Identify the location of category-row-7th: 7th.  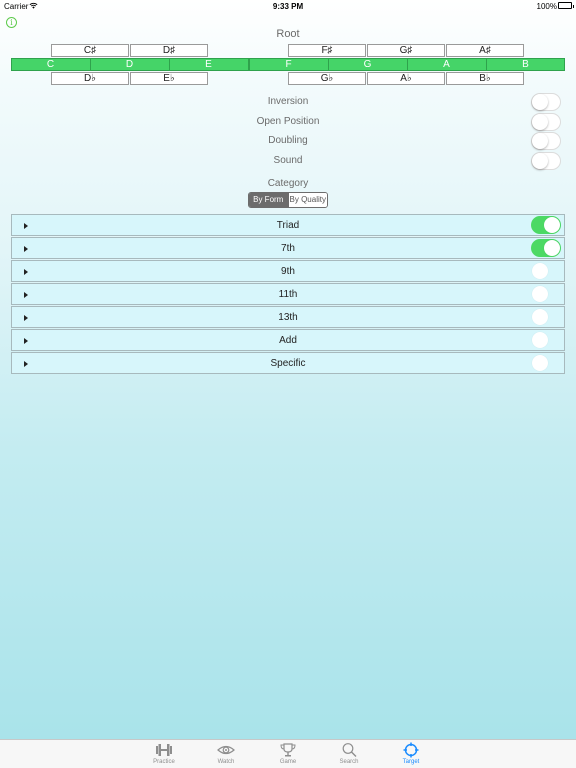
(288, 248).